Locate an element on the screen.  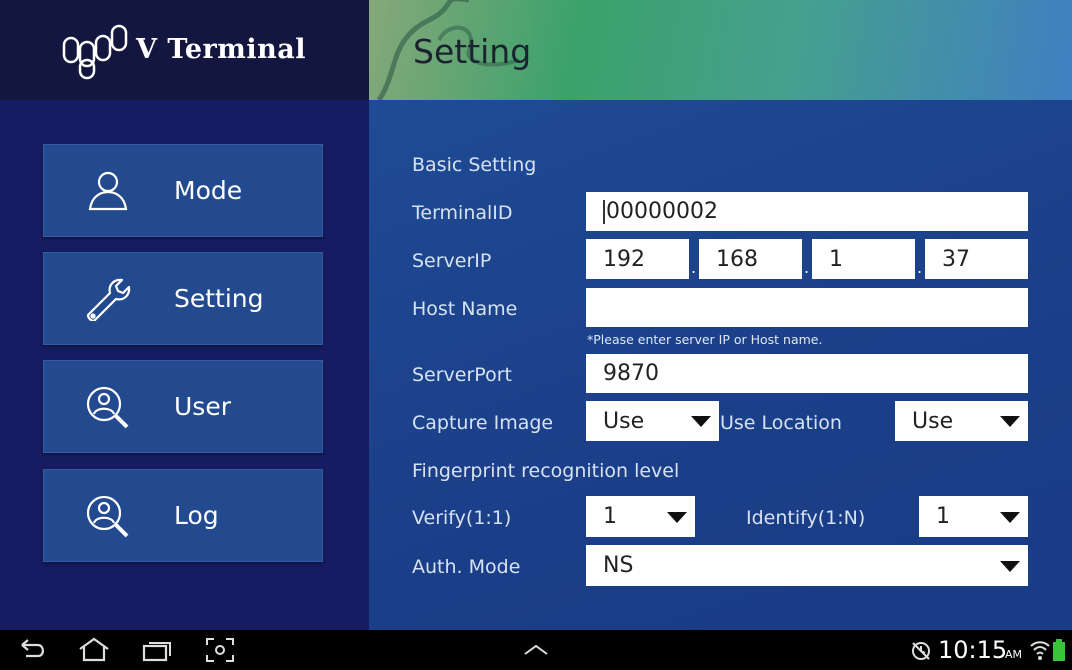
host-name-label: Host Name is located at coordinates (465, 309).